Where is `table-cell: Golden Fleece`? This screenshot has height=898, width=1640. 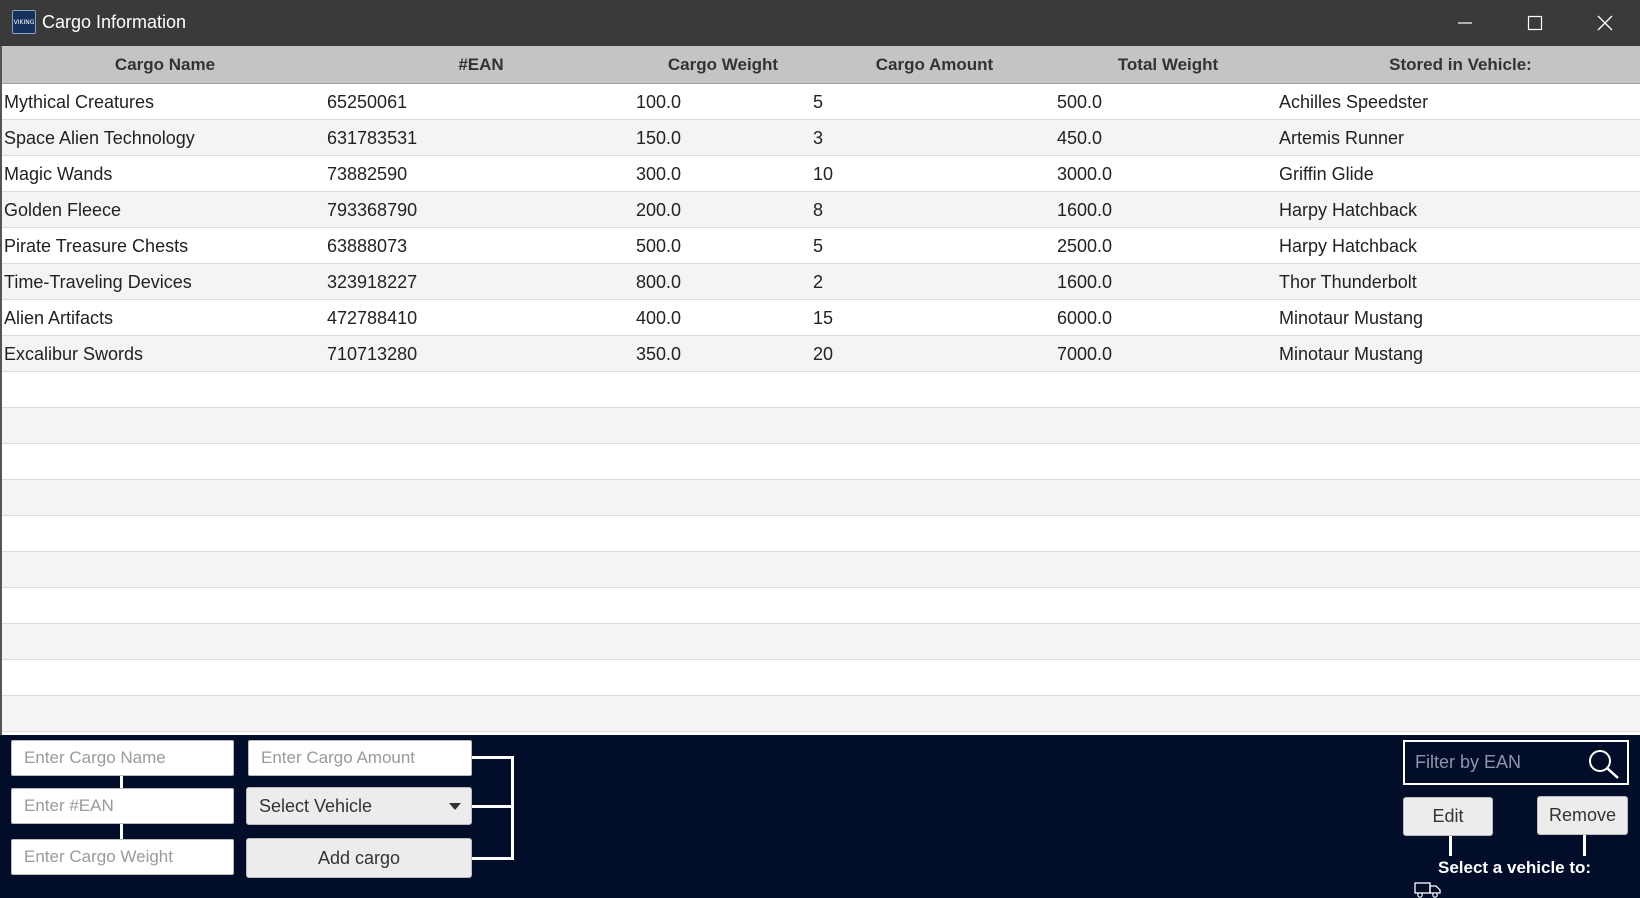
table-cell: Golden Fleece is located at coordinates (63, 210).